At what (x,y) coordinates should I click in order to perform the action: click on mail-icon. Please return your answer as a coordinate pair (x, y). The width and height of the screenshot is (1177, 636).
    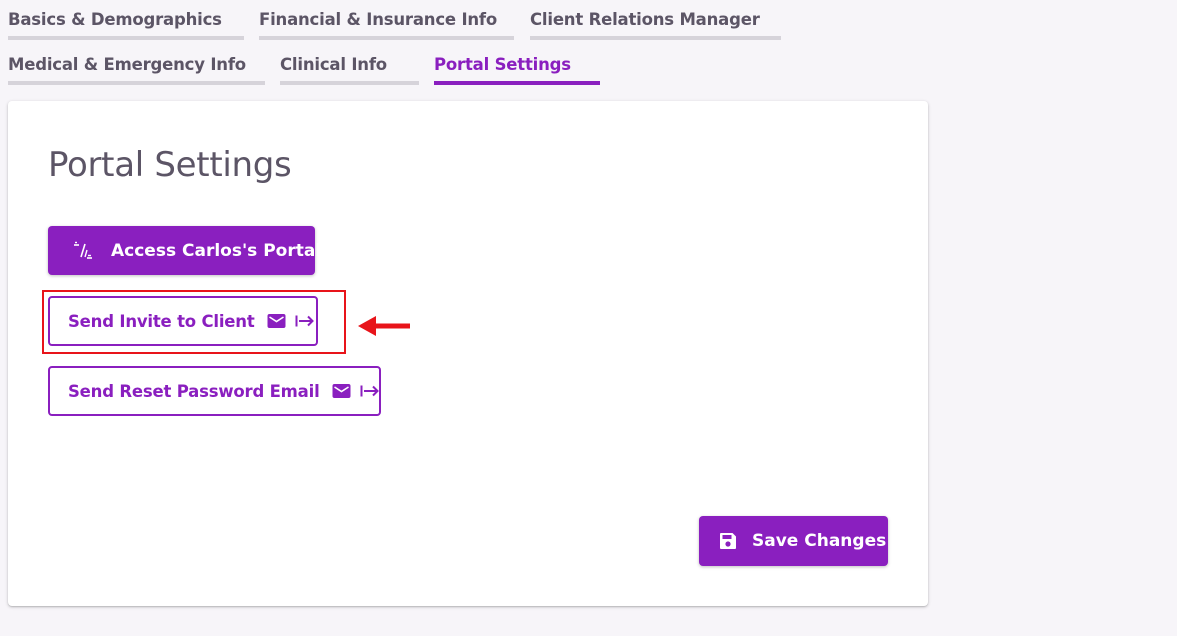
    Looking at the image, I should click on (341, 391).